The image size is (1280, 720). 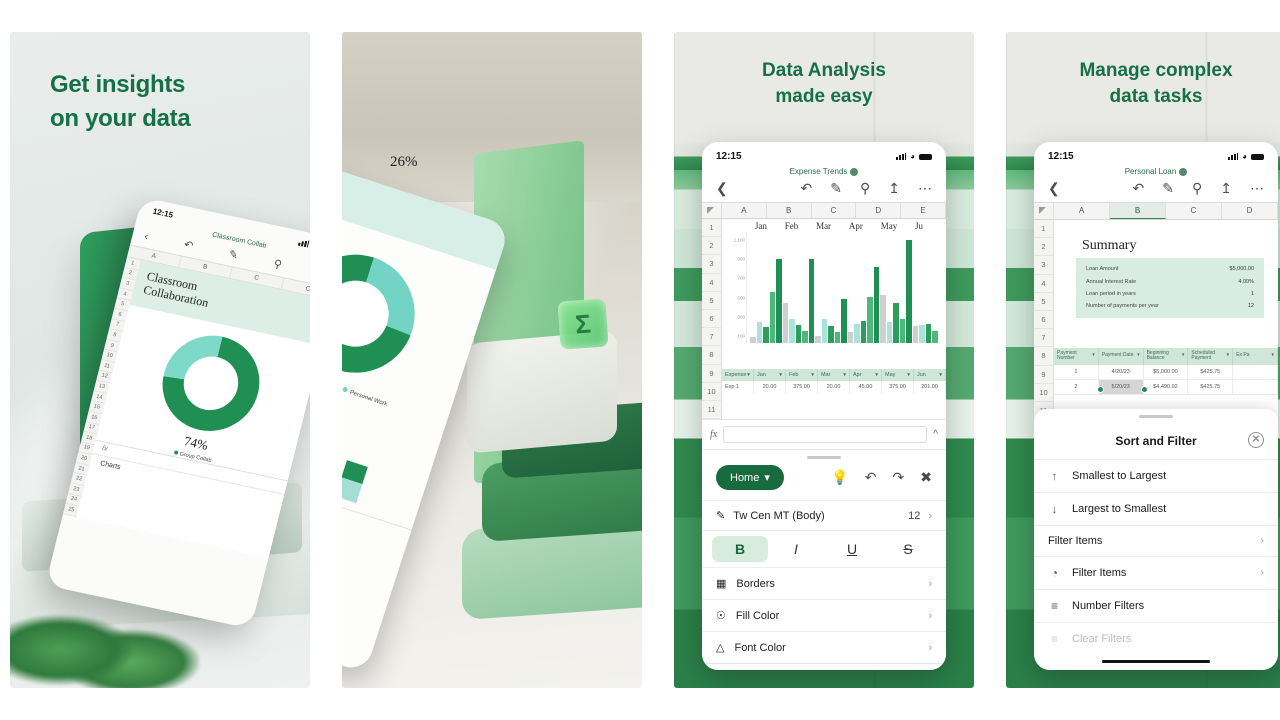 I want to click on column-header-d: D, so click(x=1250, y=211).